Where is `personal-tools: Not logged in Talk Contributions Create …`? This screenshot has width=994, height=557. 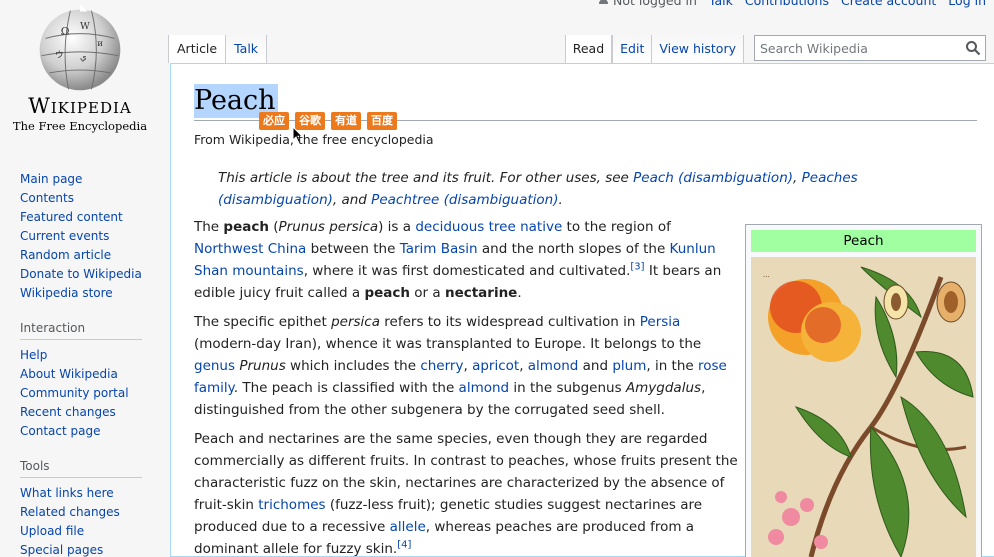
personal-tools: Not logged in Talk Contributions Create … is located at coordinates (792, 4).